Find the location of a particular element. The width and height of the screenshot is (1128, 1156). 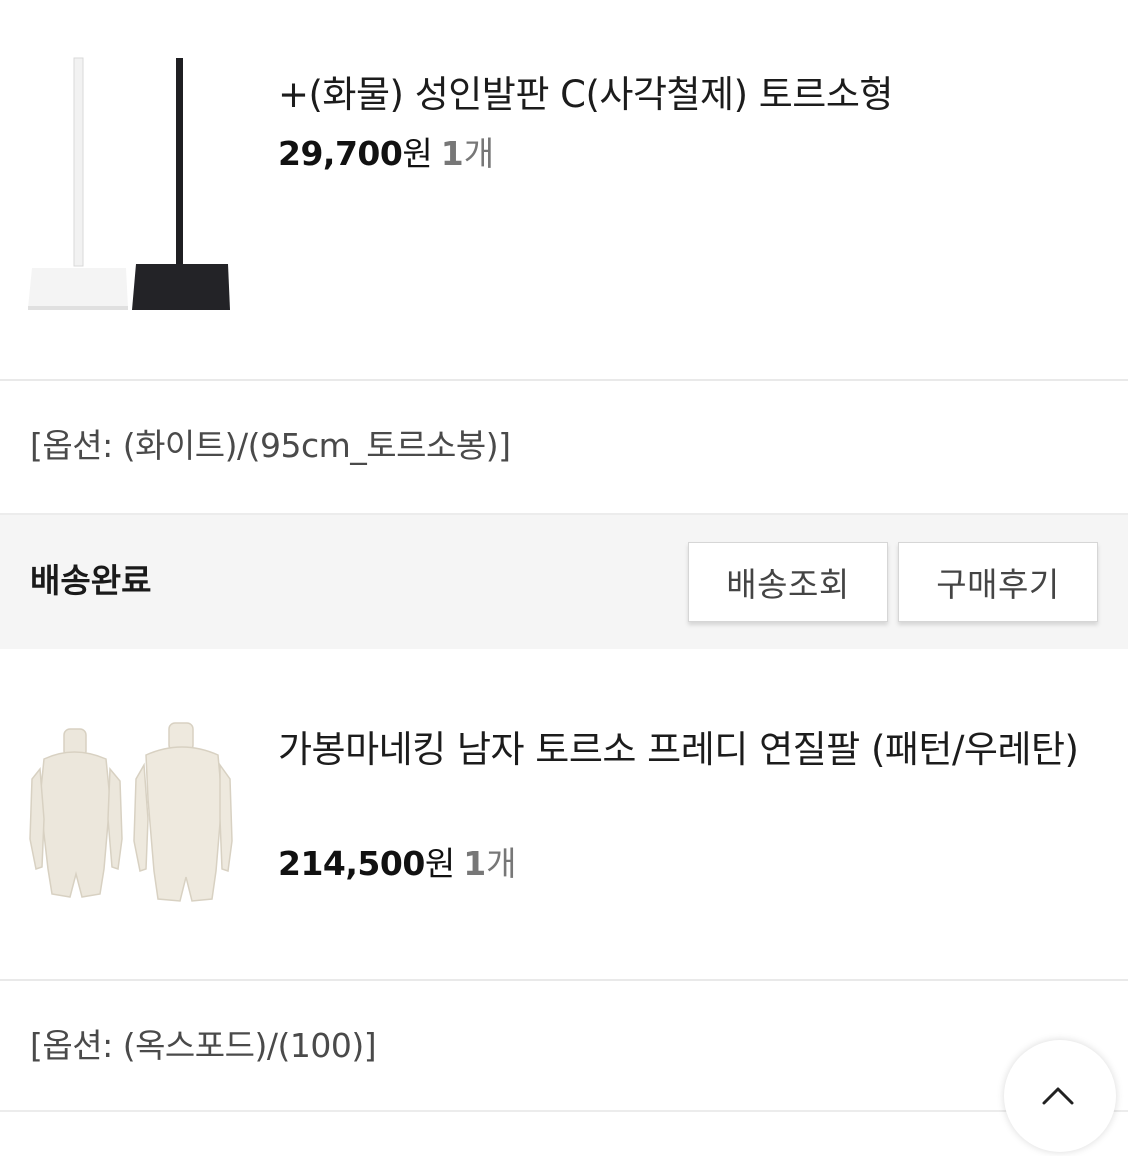

product-name: 가봉마네킹 남자 토르소 프레디 연질팔 (패턴/우레탄) is located at coordinates (683, 750).